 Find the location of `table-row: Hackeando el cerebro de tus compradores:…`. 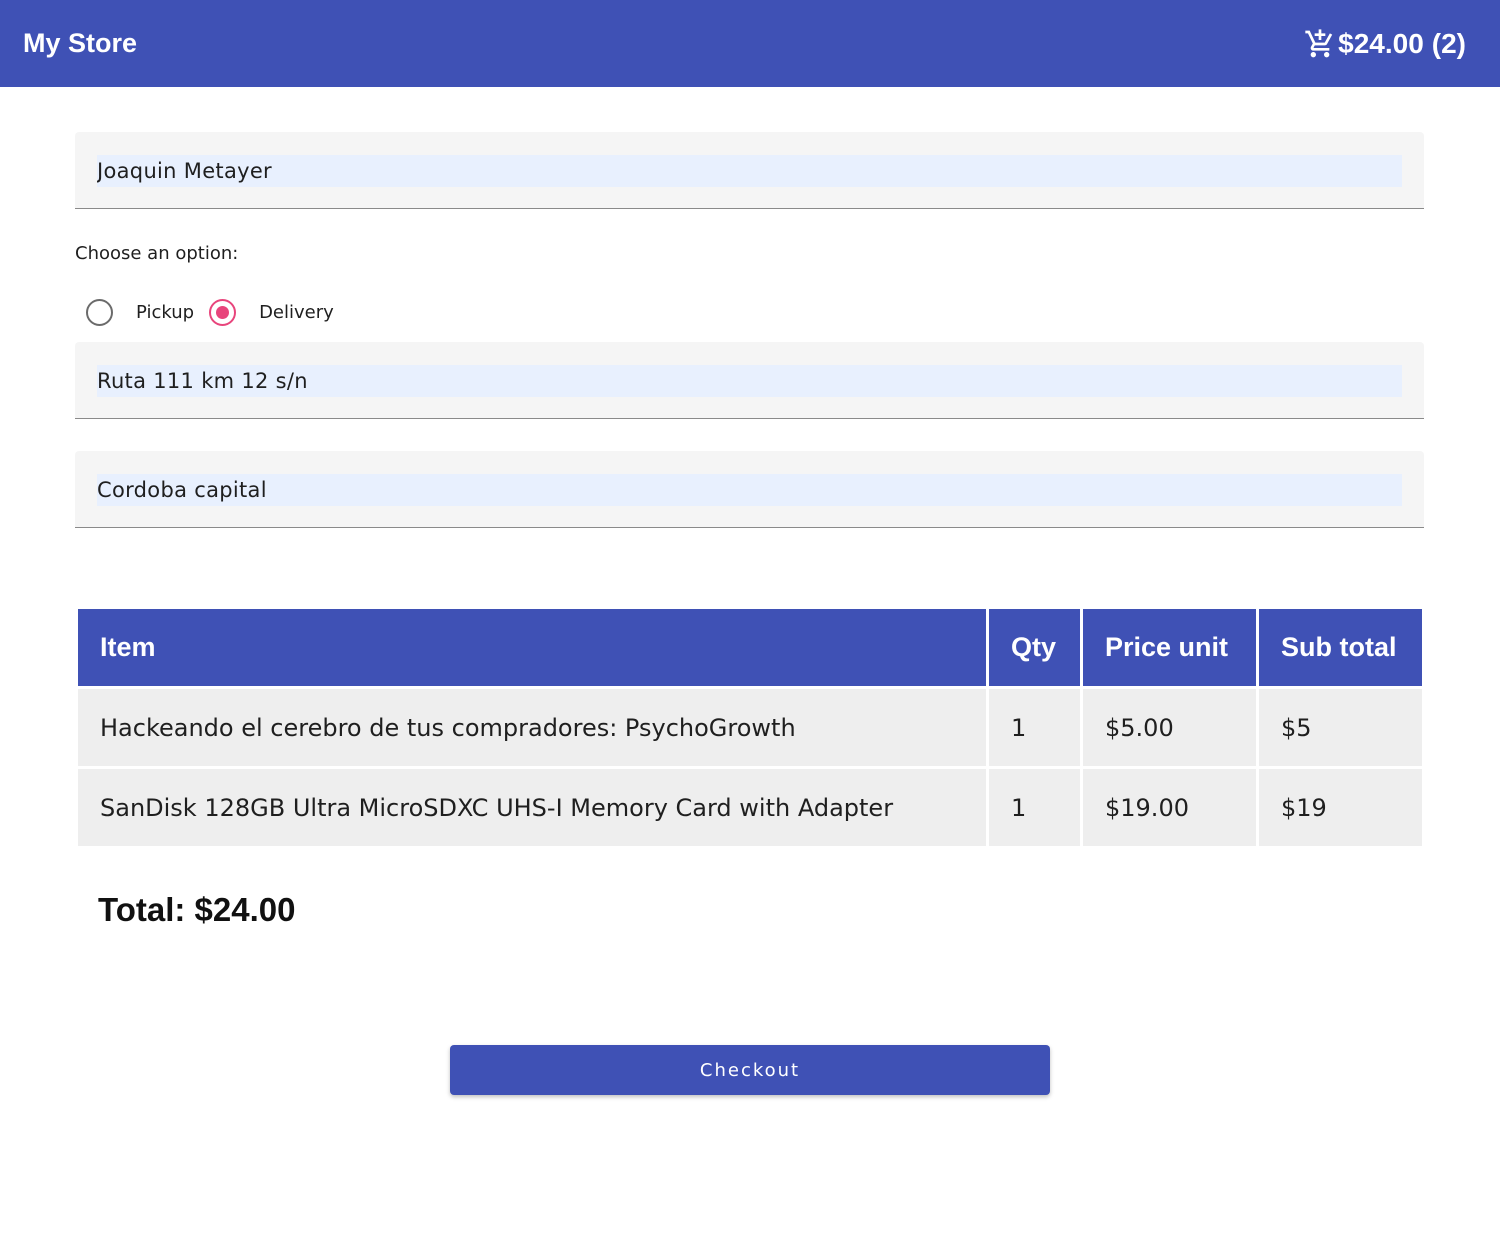

table-row: Hackeando el cerebro de tus compradores:… is located at coordinates (750, 727).